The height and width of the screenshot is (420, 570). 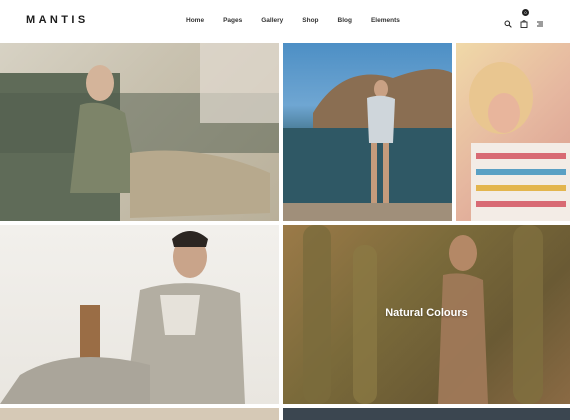 I want to click on gallery-item-woman-by-sea, so click(x=367, y=132).